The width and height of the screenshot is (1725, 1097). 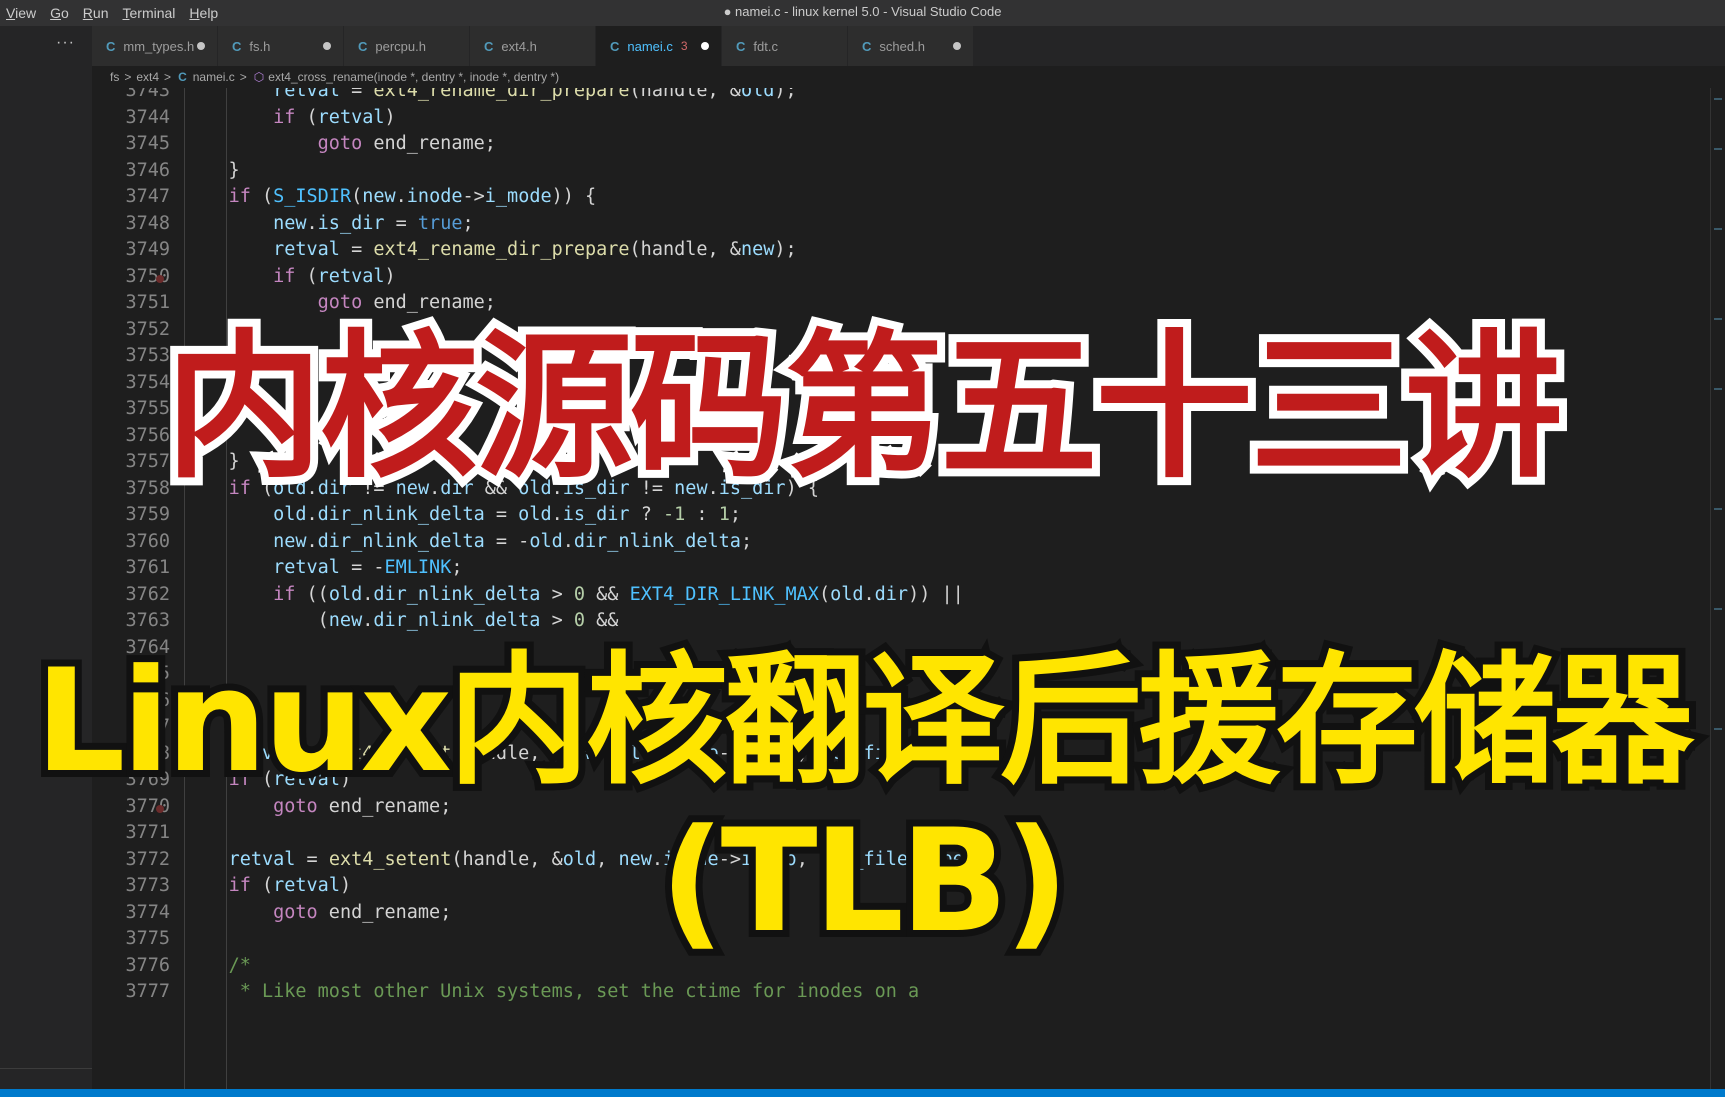 What do you see at coordinates (650, 46) in the screenshot?
I see `tab-label: namei.c` at bounding box center [650, 46].